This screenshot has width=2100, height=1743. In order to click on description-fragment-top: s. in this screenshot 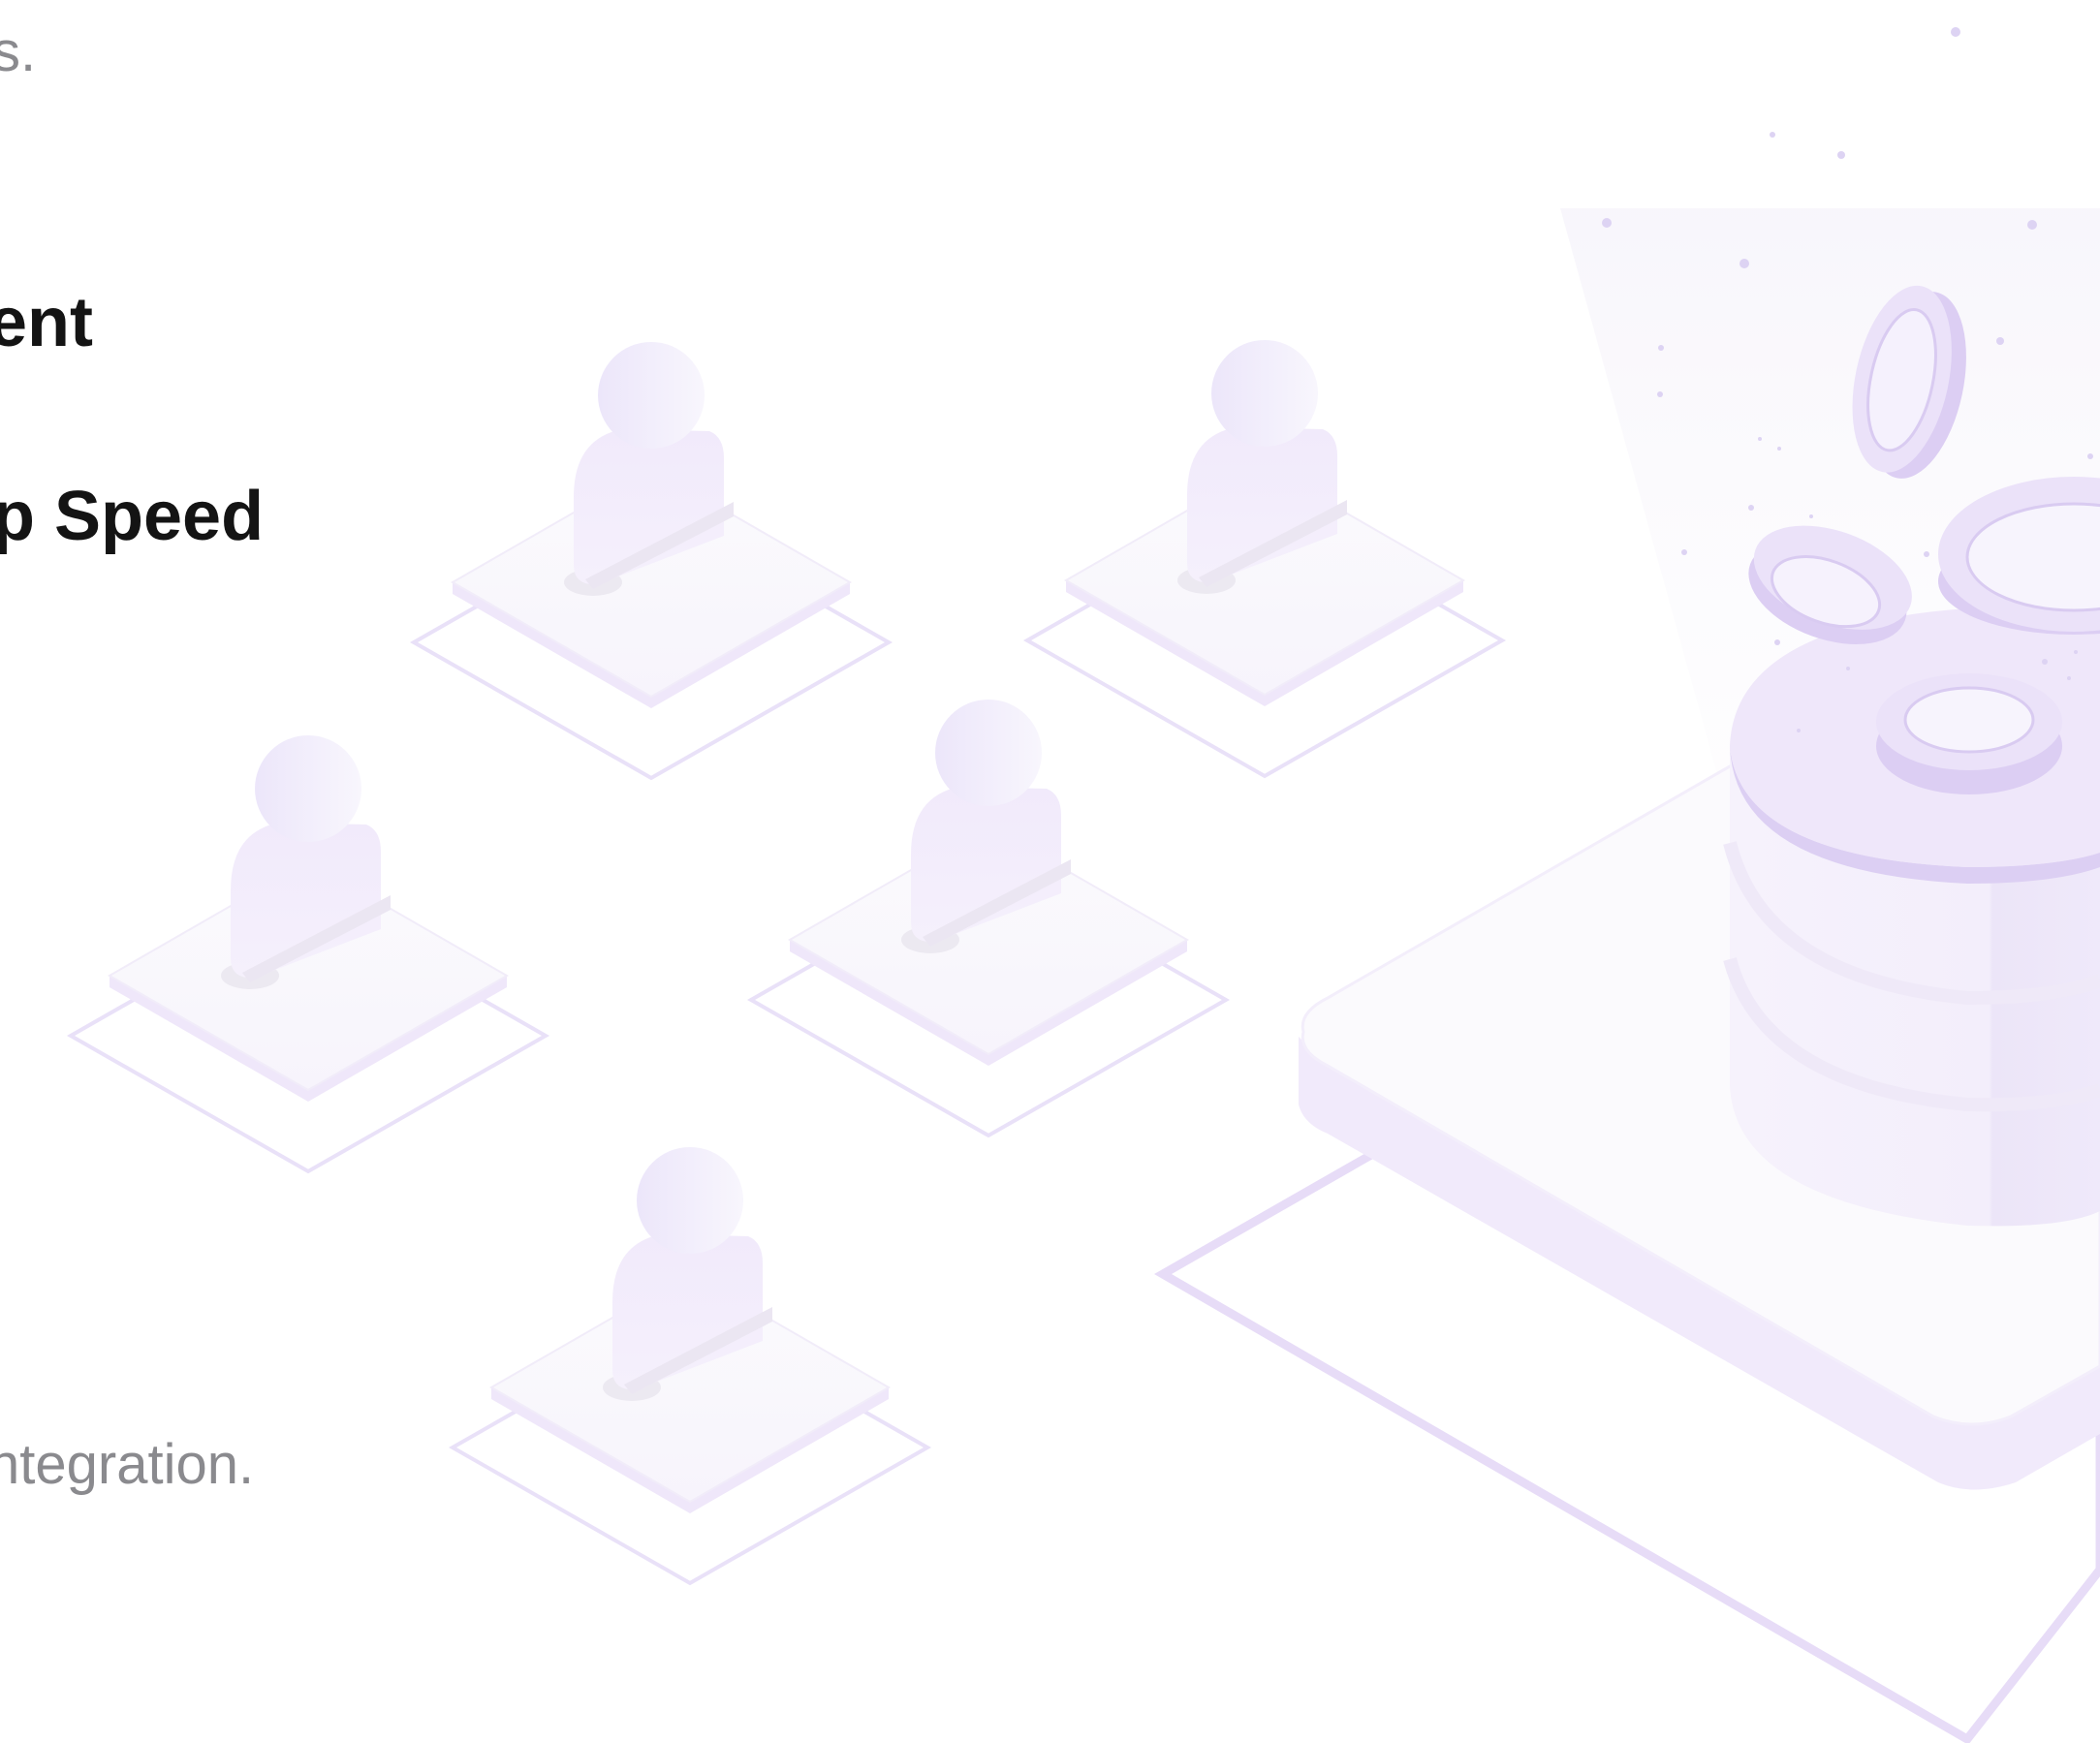, I will do `click(18, 51)`.